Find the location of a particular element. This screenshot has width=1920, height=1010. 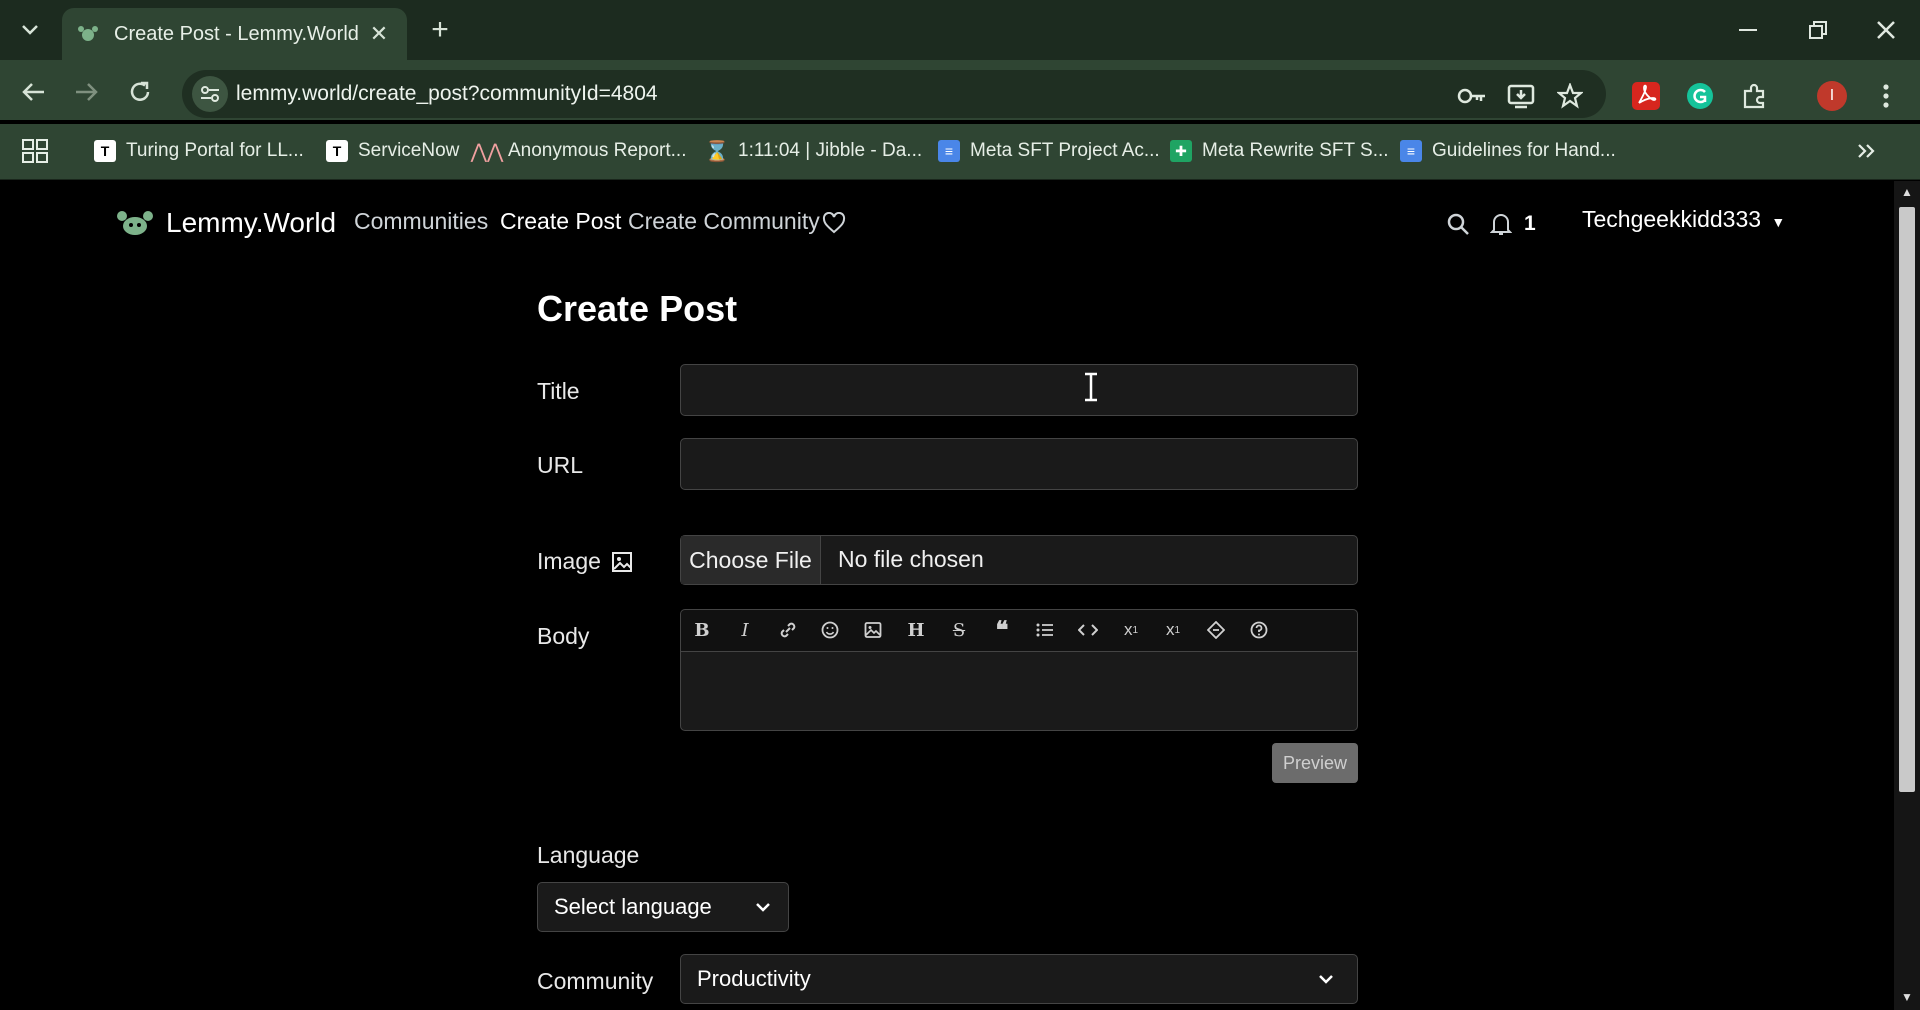

title-input is located at coordinates (1019, 390).